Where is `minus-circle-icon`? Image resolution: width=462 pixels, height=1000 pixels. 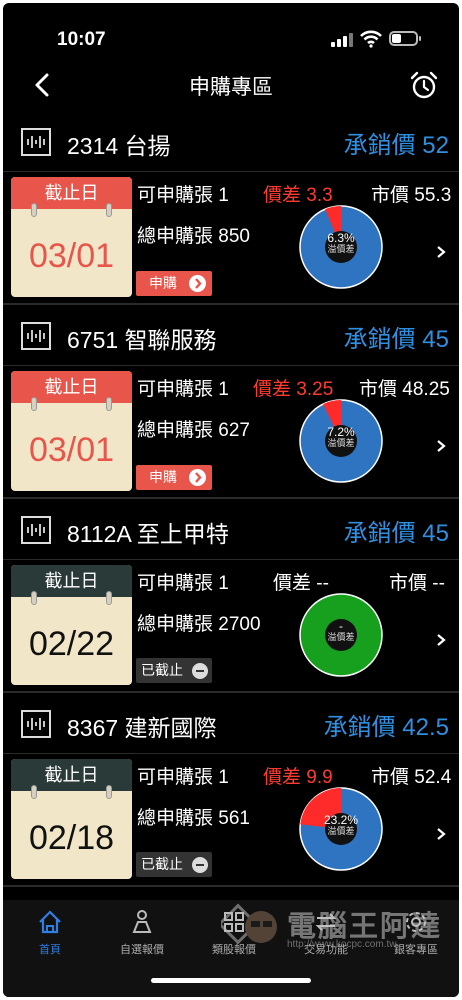 minus-circle-icon is located at coordinates (200, 865).